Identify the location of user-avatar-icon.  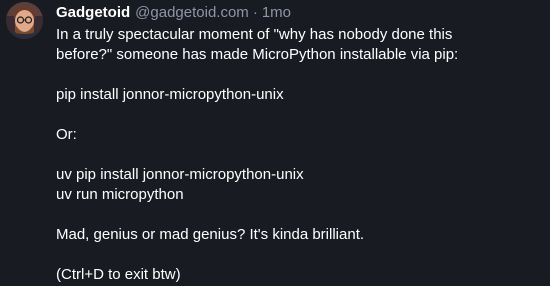
(24, 20).